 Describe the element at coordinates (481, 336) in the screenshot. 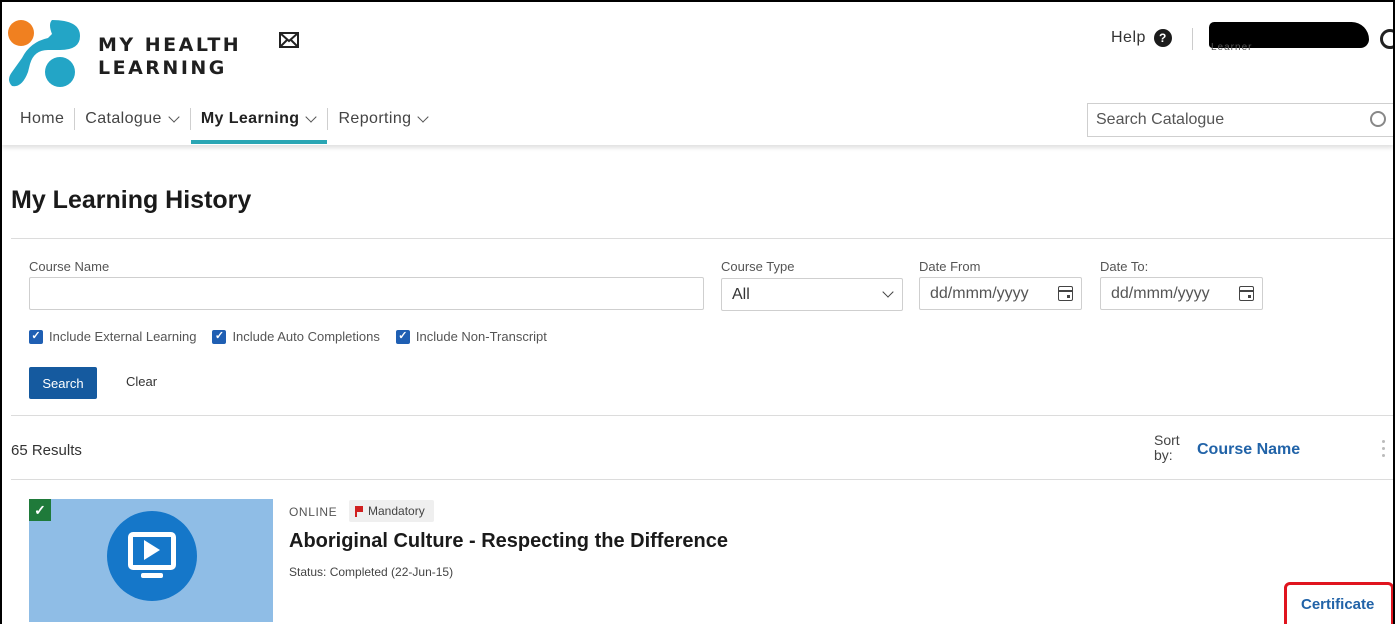

I see `include-non-transcript-label: Include Non-Transcript` at that location.